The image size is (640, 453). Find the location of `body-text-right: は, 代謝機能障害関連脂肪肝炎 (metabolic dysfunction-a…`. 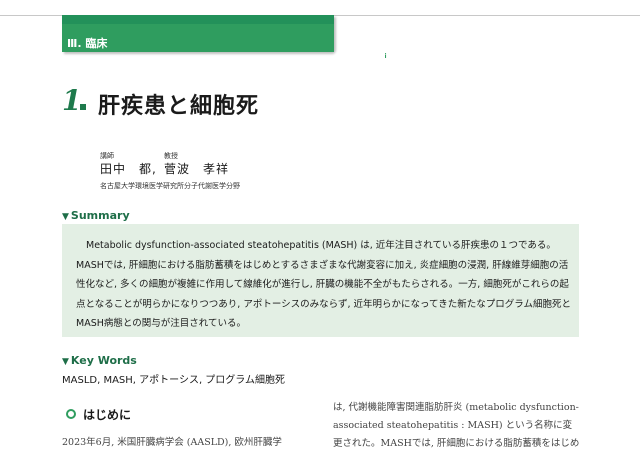

body-text-right: は, 代謝機能障害関連脂肪肝炎 (metabolic dysfunction-a… is located at coordinates (456, 425).